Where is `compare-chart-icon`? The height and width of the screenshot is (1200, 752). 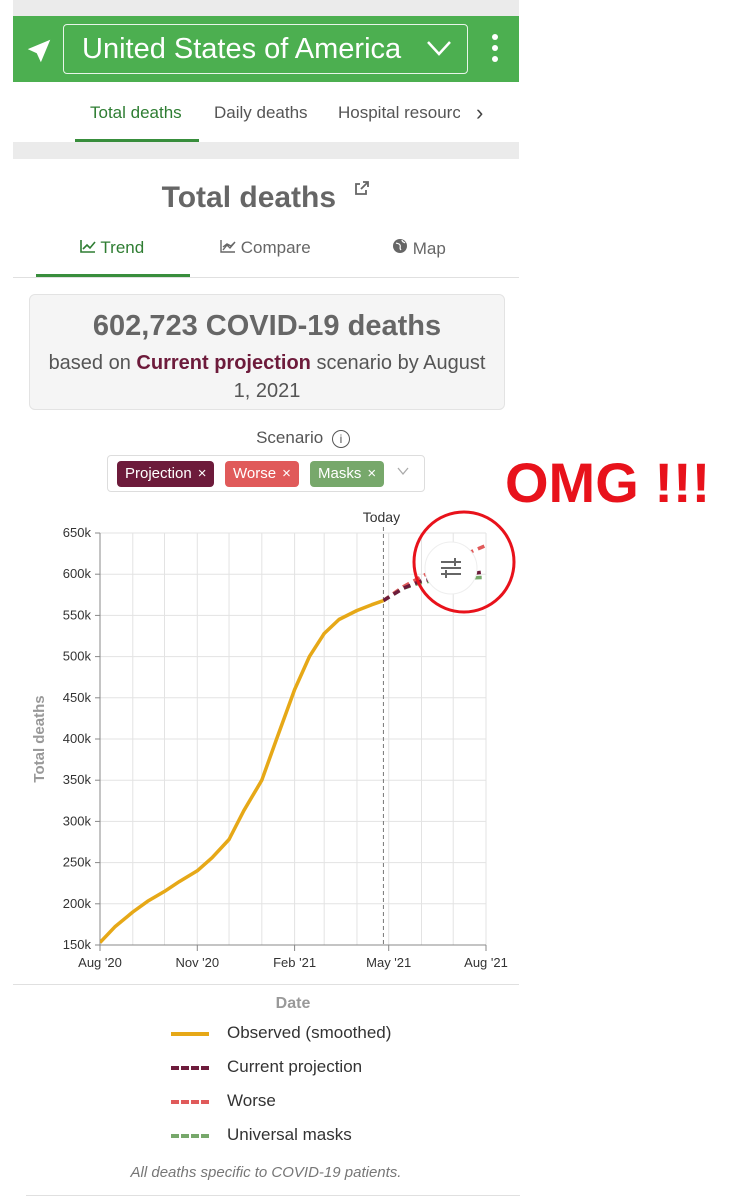
compare-chart-icon is located at coordinates (228, 246).